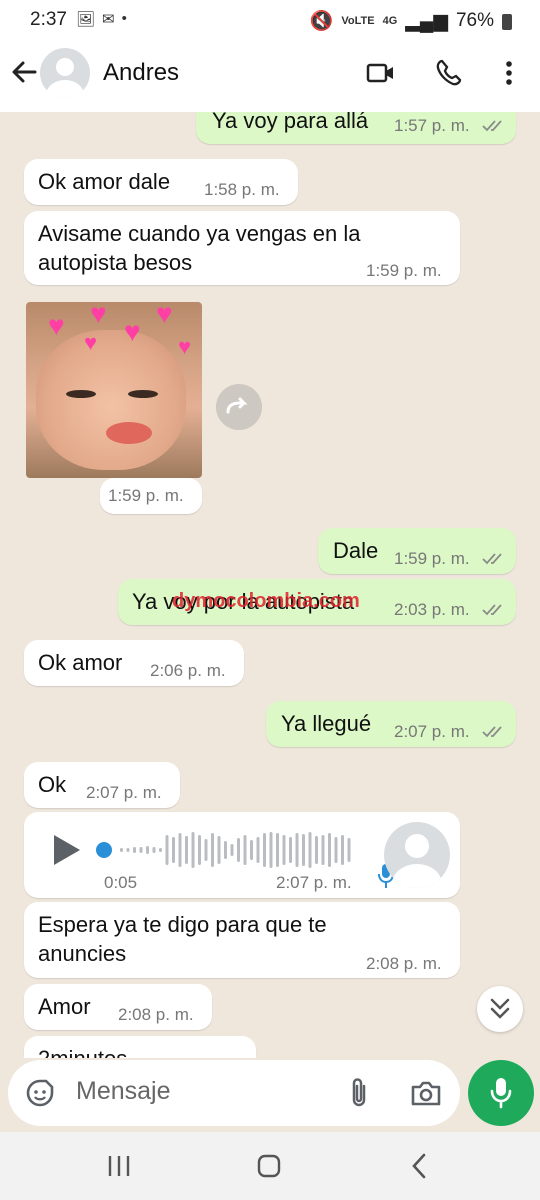 The width and height of the screenshot is (540, 1200). I want to click on contact-avatar, so click(65, 73).